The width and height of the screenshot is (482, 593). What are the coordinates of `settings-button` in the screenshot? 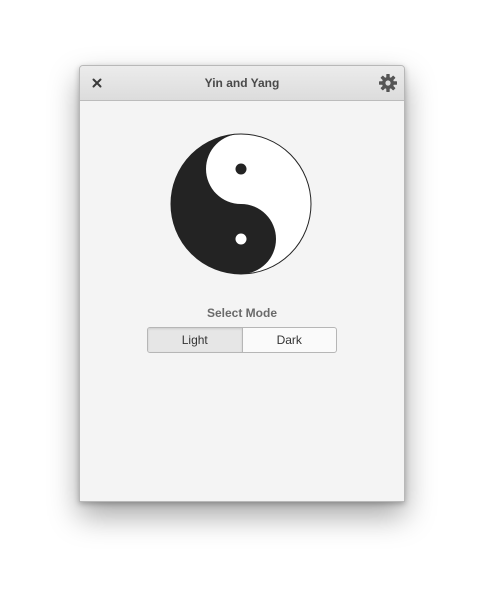 It's located at (388, 83).